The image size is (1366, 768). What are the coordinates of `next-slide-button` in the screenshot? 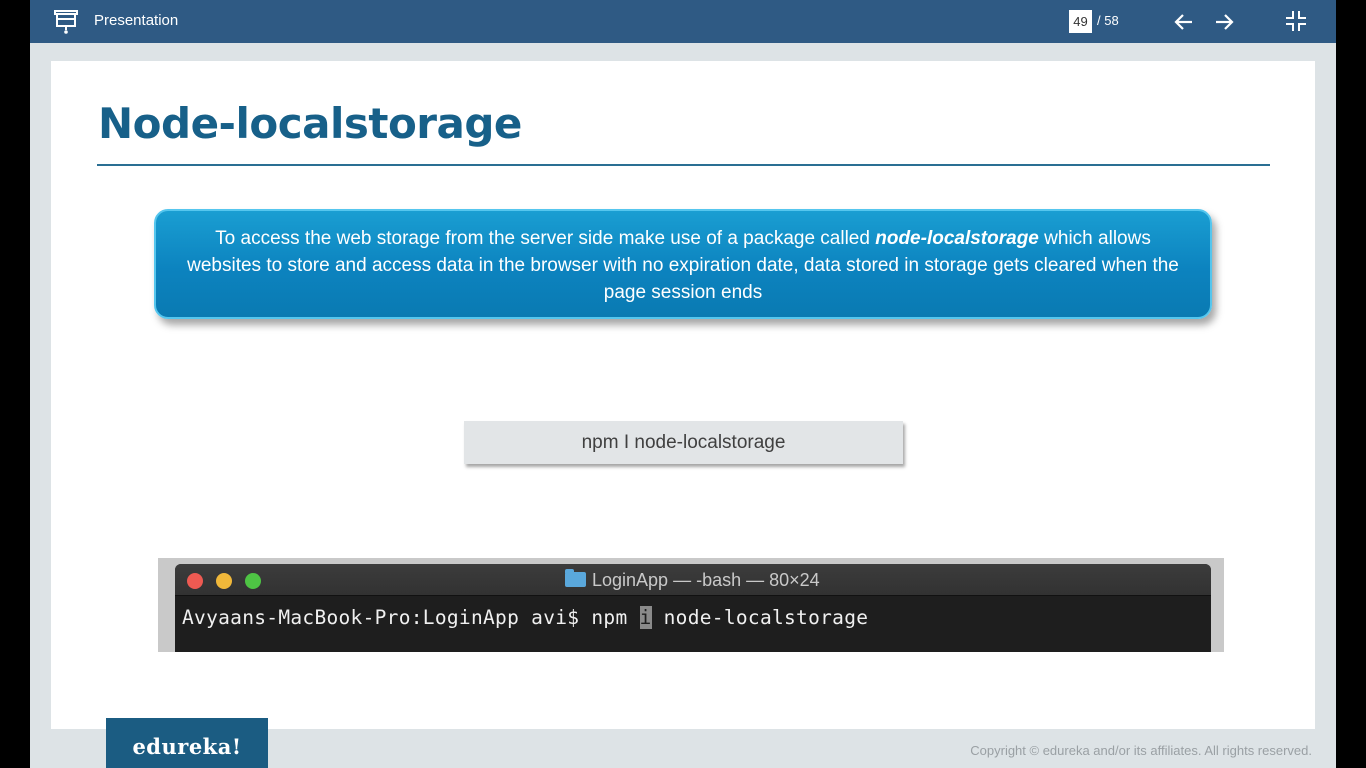 It's located at (1224, 22).